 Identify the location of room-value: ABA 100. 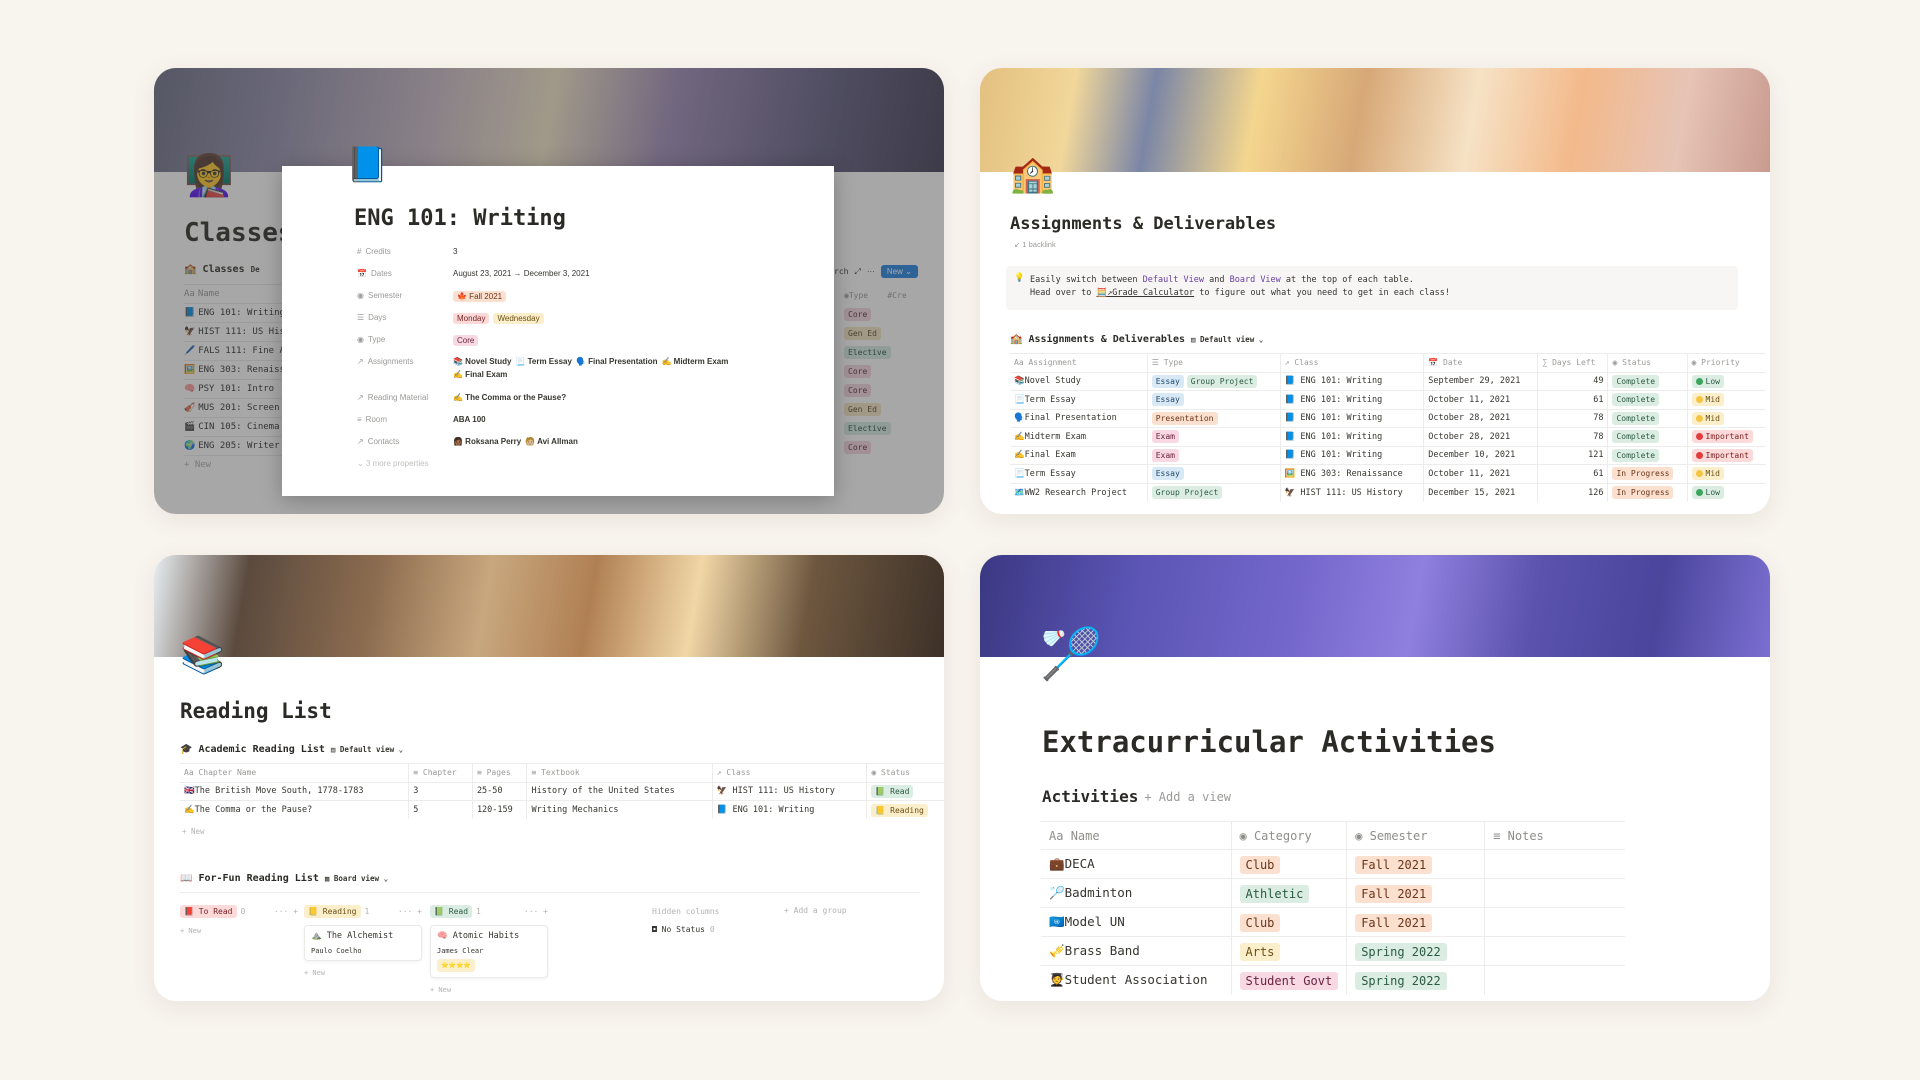
(469, 419).